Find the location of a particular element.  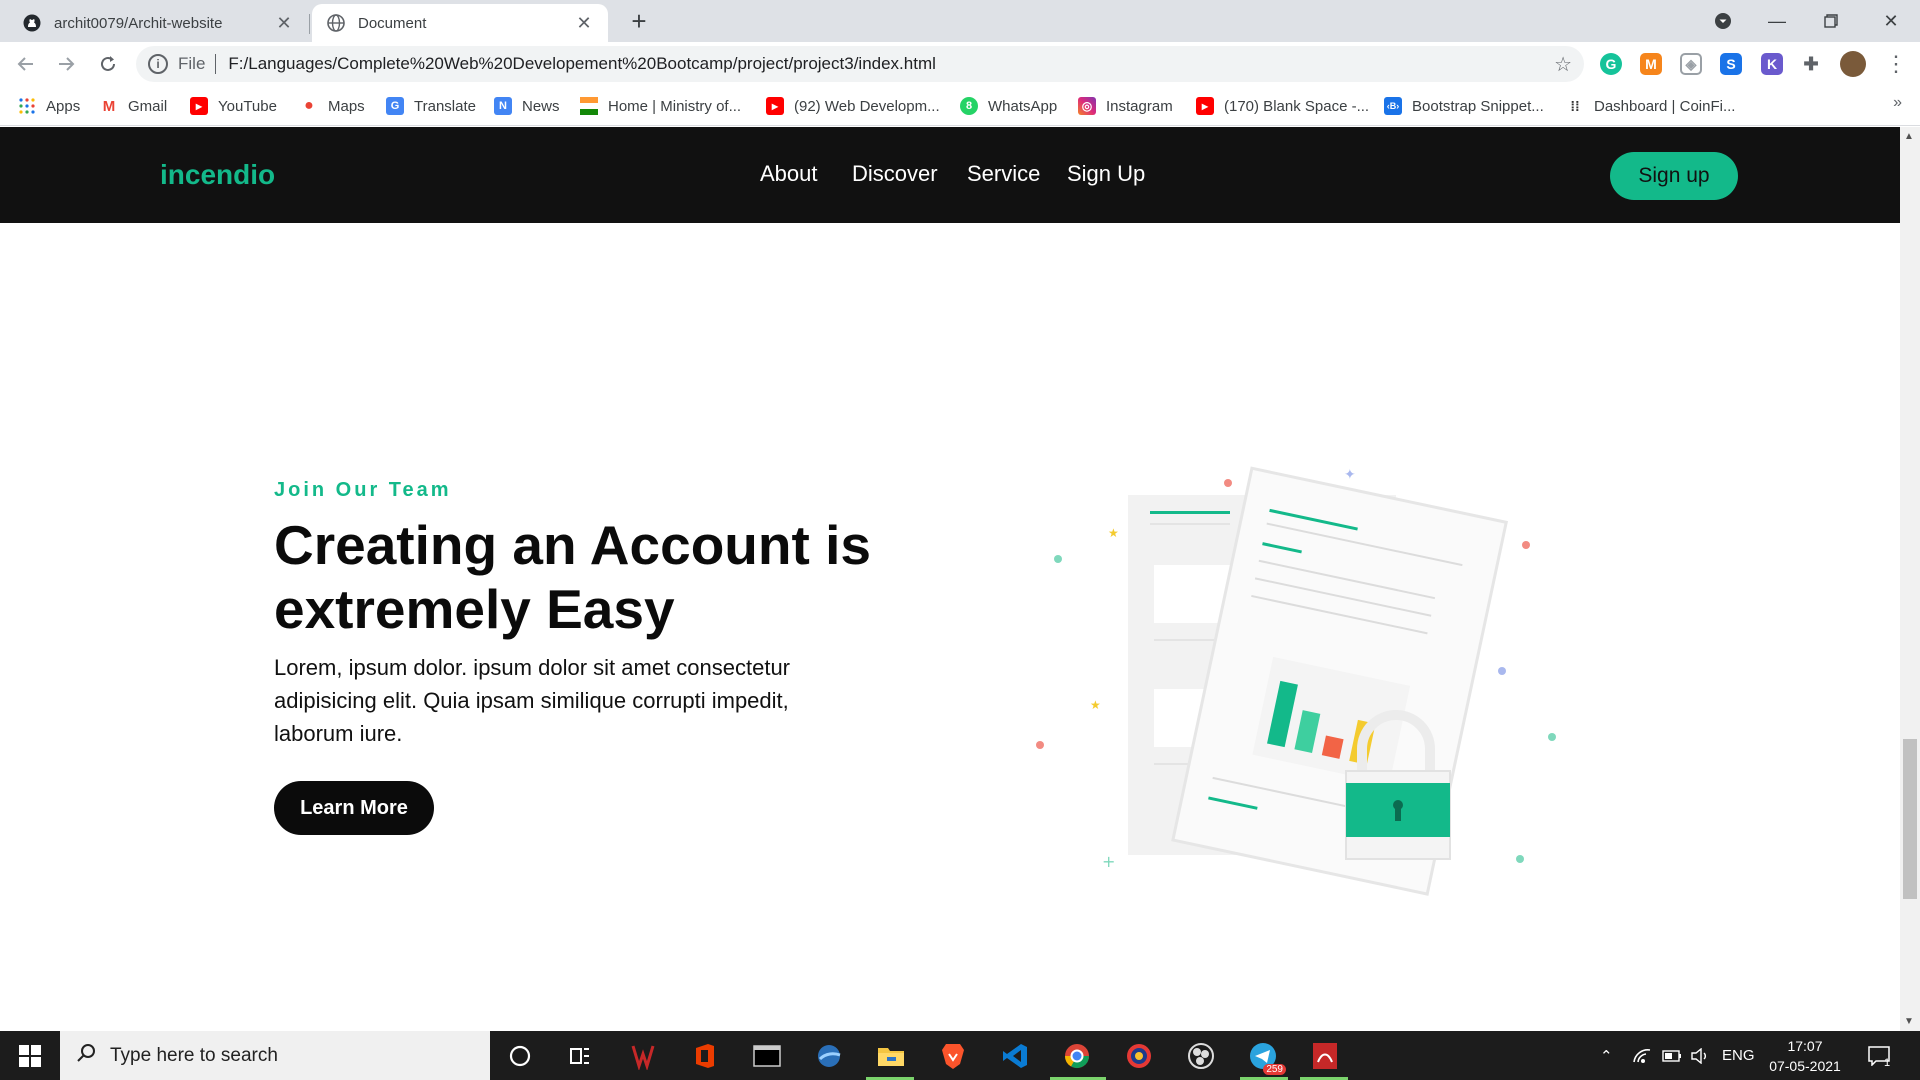

windows-start-icon is located at coordinates (30, 1055).